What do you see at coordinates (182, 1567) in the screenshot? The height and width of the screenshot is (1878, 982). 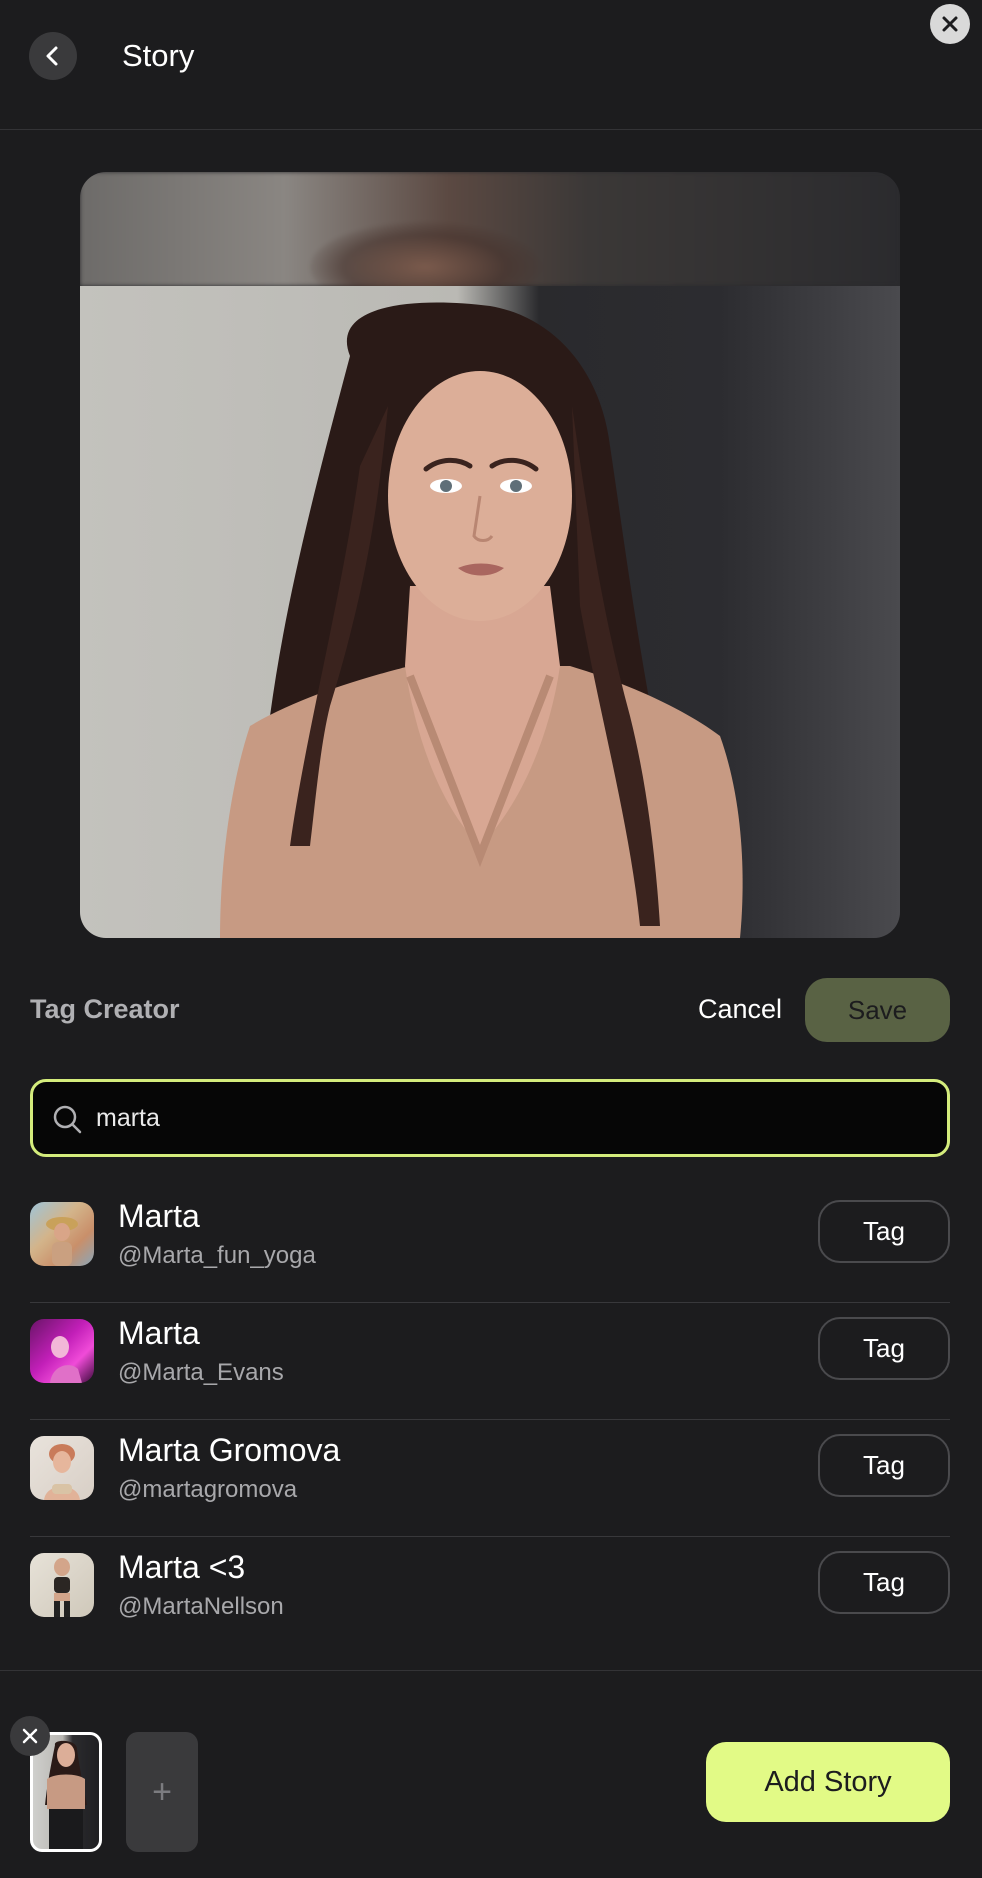 I see `creator-name: Marta <3` at bounding box center [182, 1567].